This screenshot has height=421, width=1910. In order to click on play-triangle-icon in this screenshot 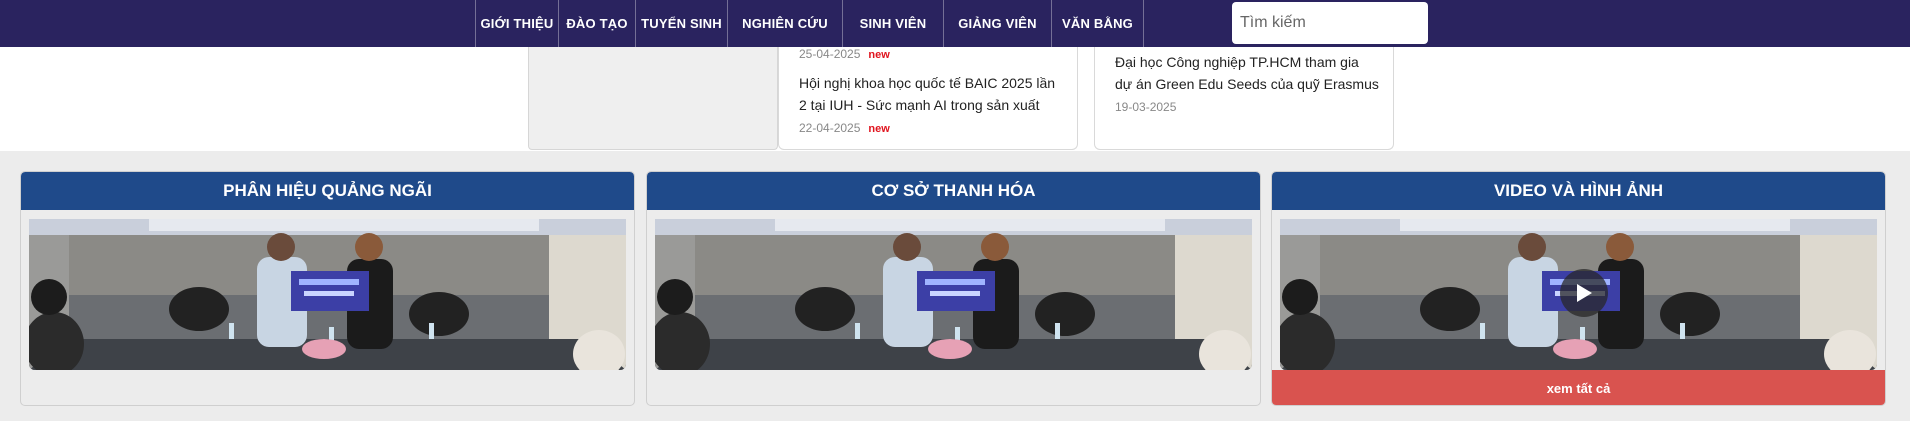, I will do `click(1584, 293)`.